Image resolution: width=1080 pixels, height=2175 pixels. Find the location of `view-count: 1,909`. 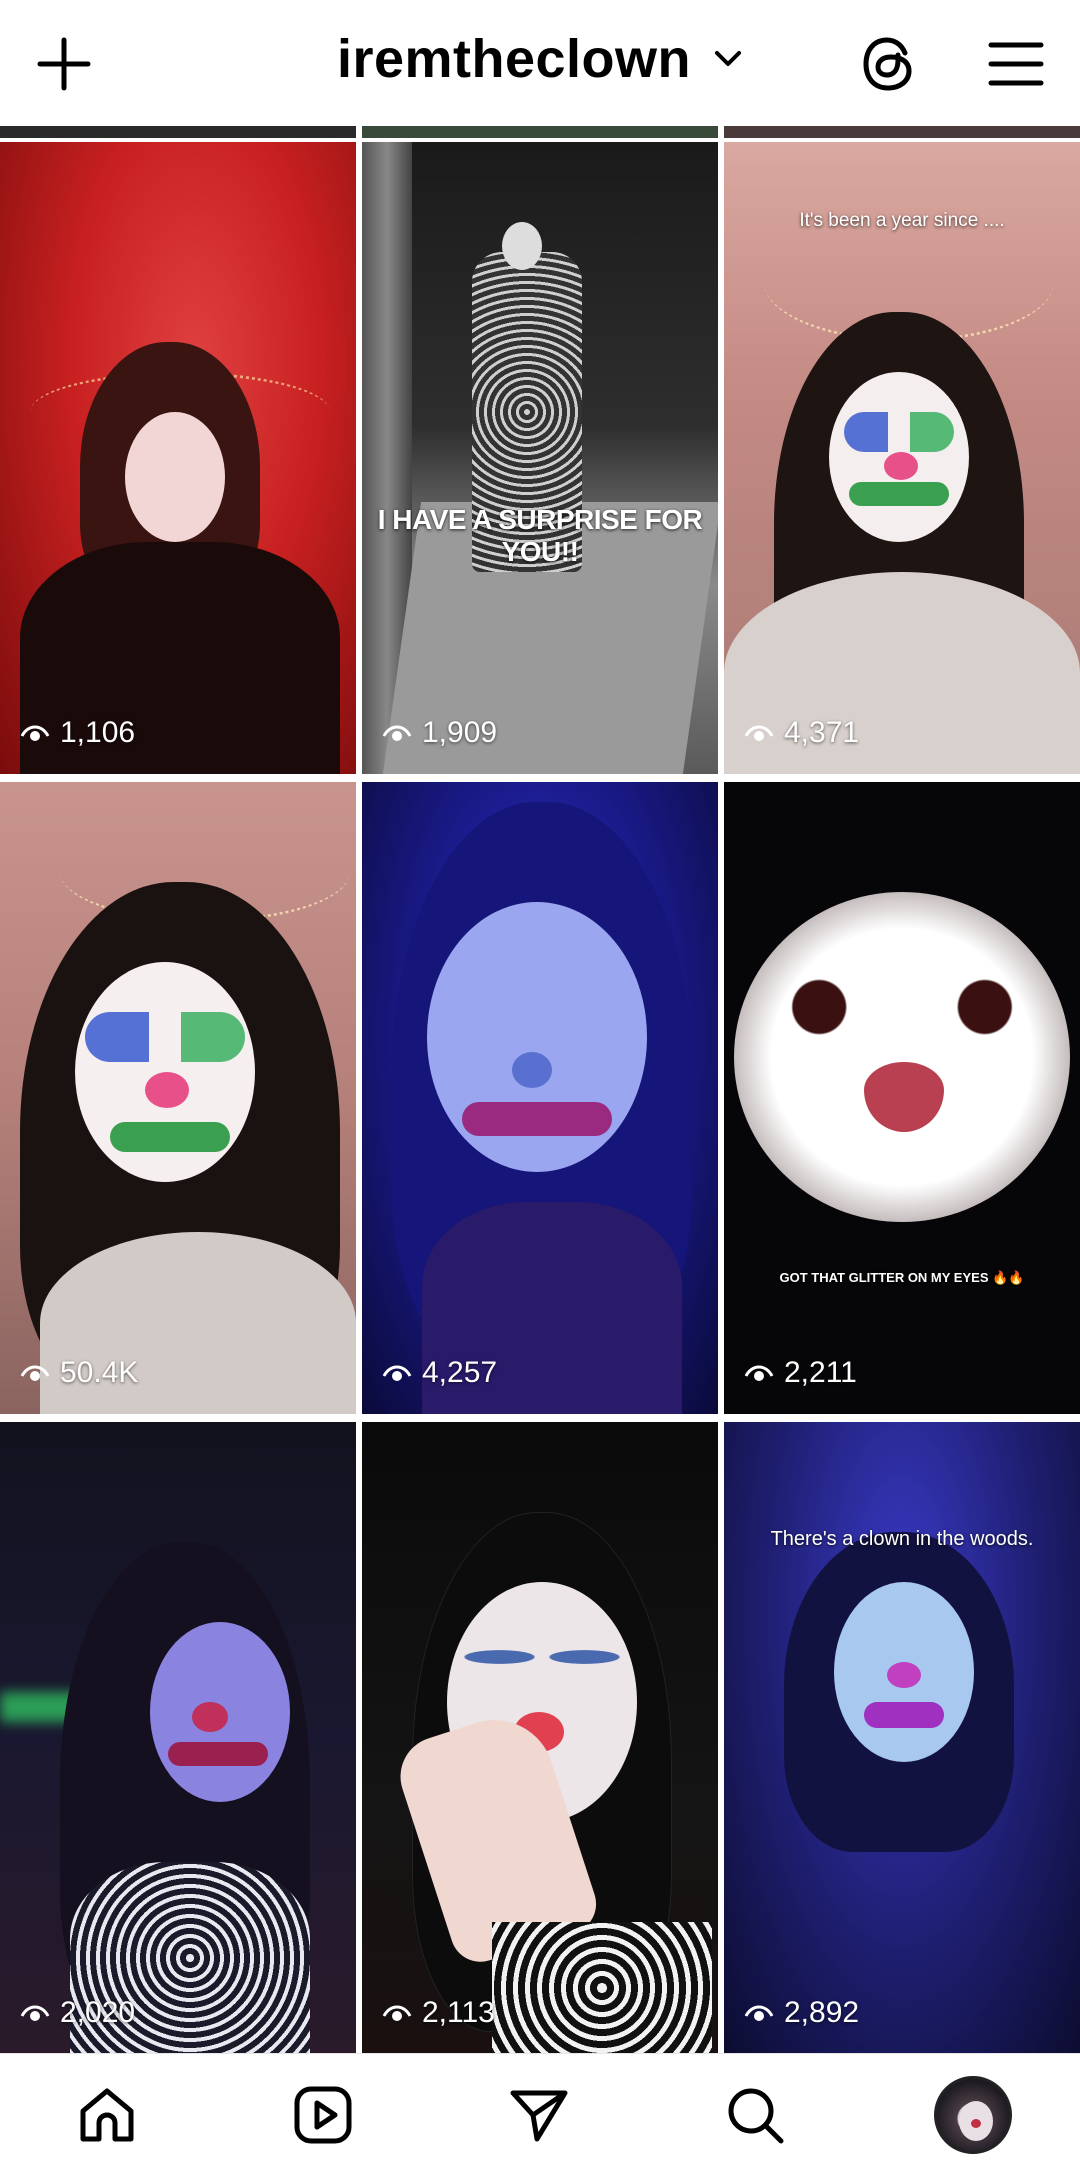

view-count: 1,909 is located at coordinates (439, 733).